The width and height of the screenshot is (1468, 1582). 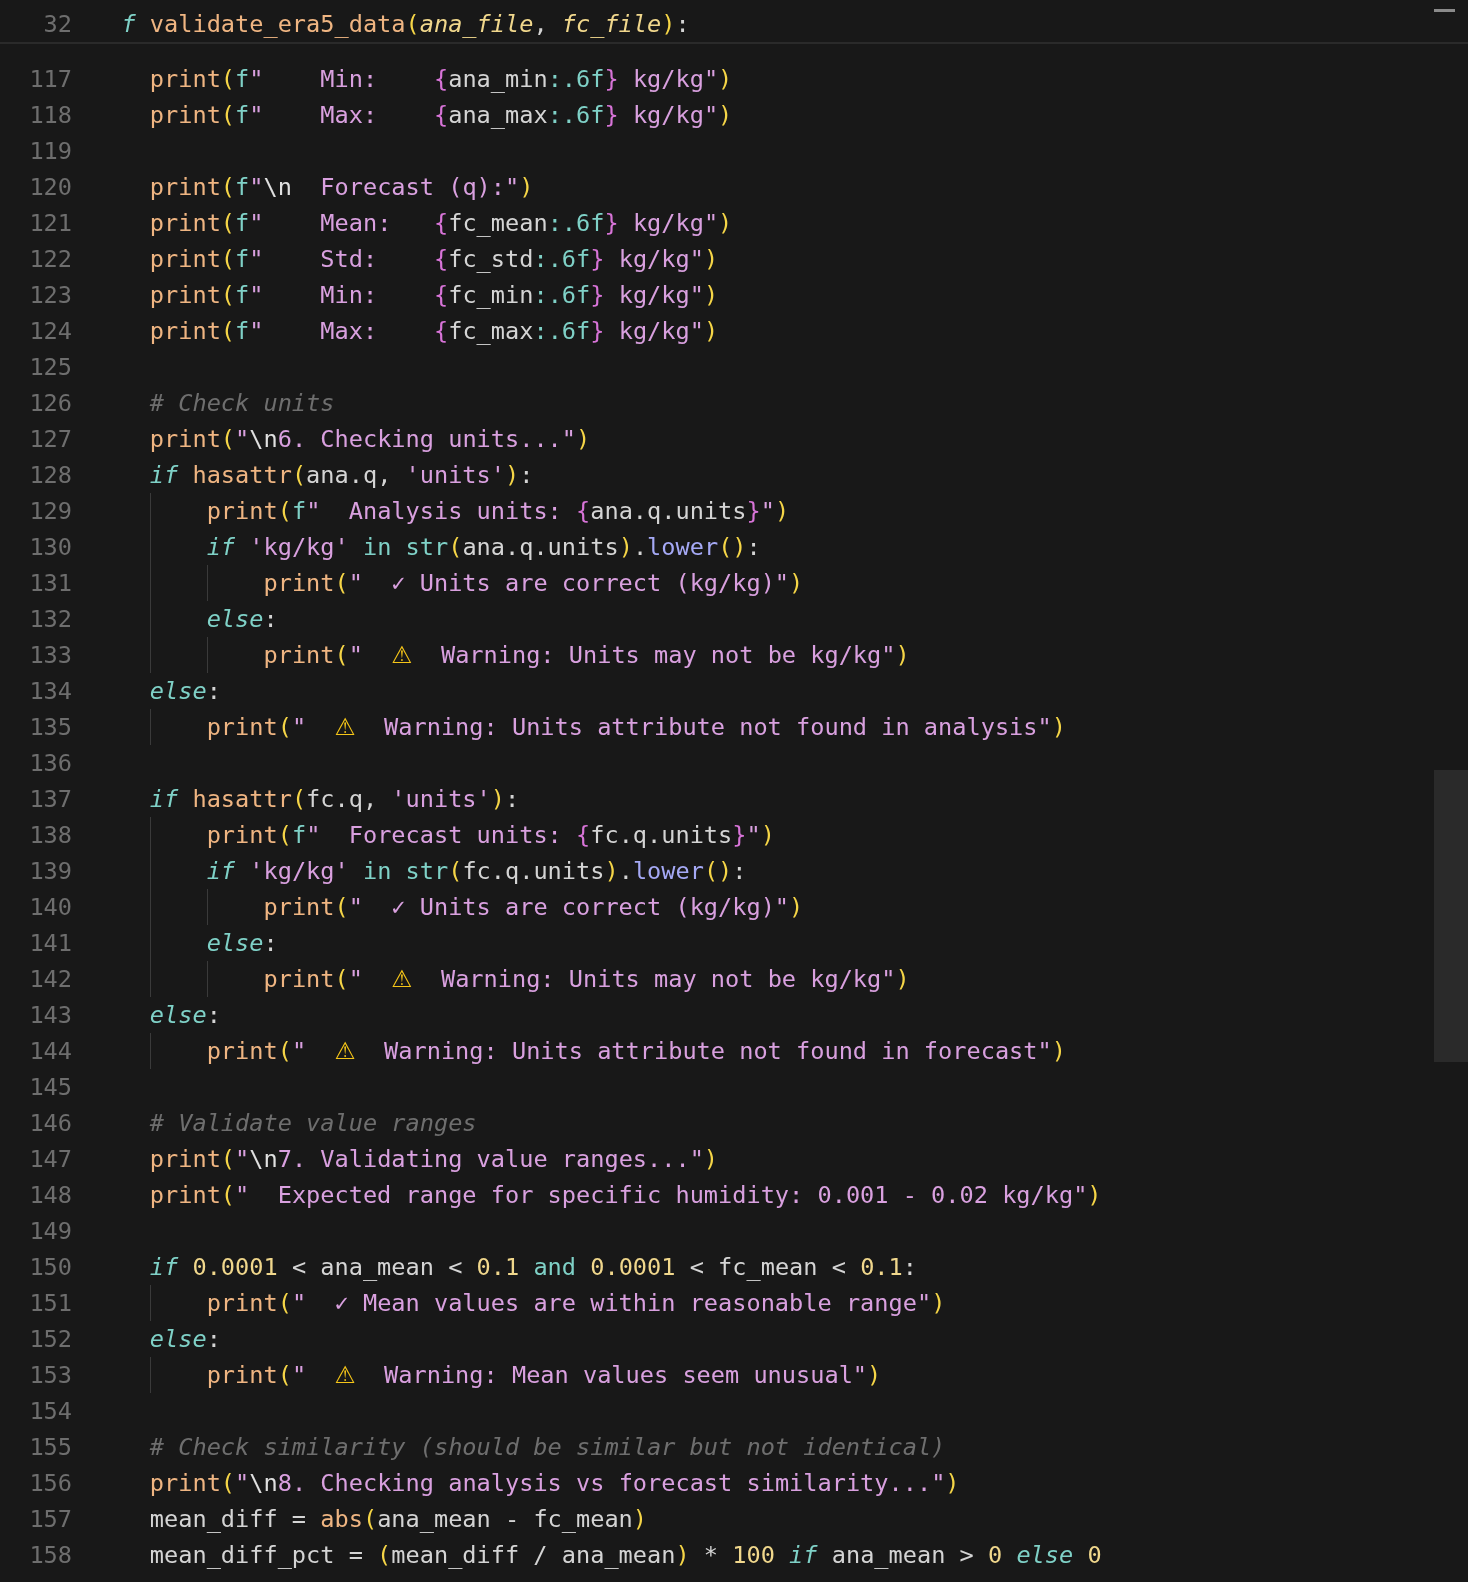 What do you see at coordinates (50, 1051) in the screenshot?
I see `line-number: 144` at bounding box center [50, 1051].